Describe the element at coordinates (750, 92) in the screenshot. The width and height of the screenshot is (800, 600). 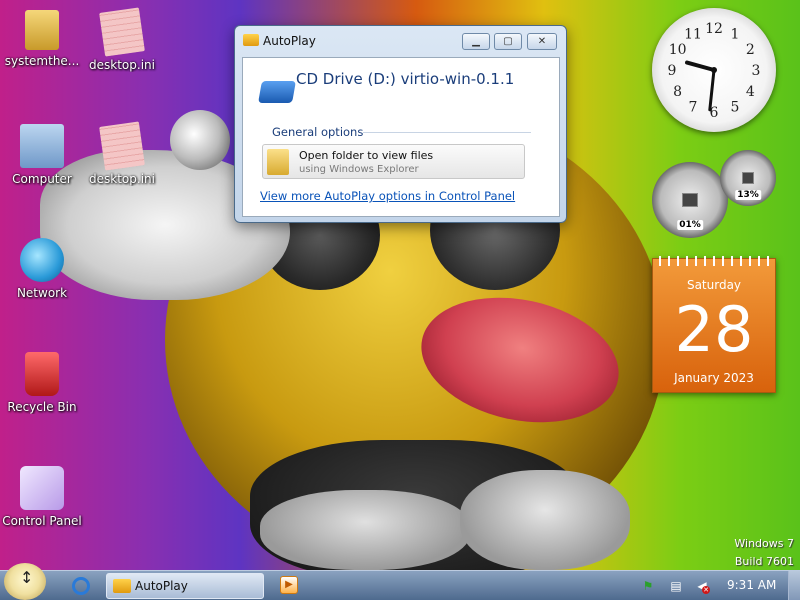
I see `clock-number: 4` at that location.